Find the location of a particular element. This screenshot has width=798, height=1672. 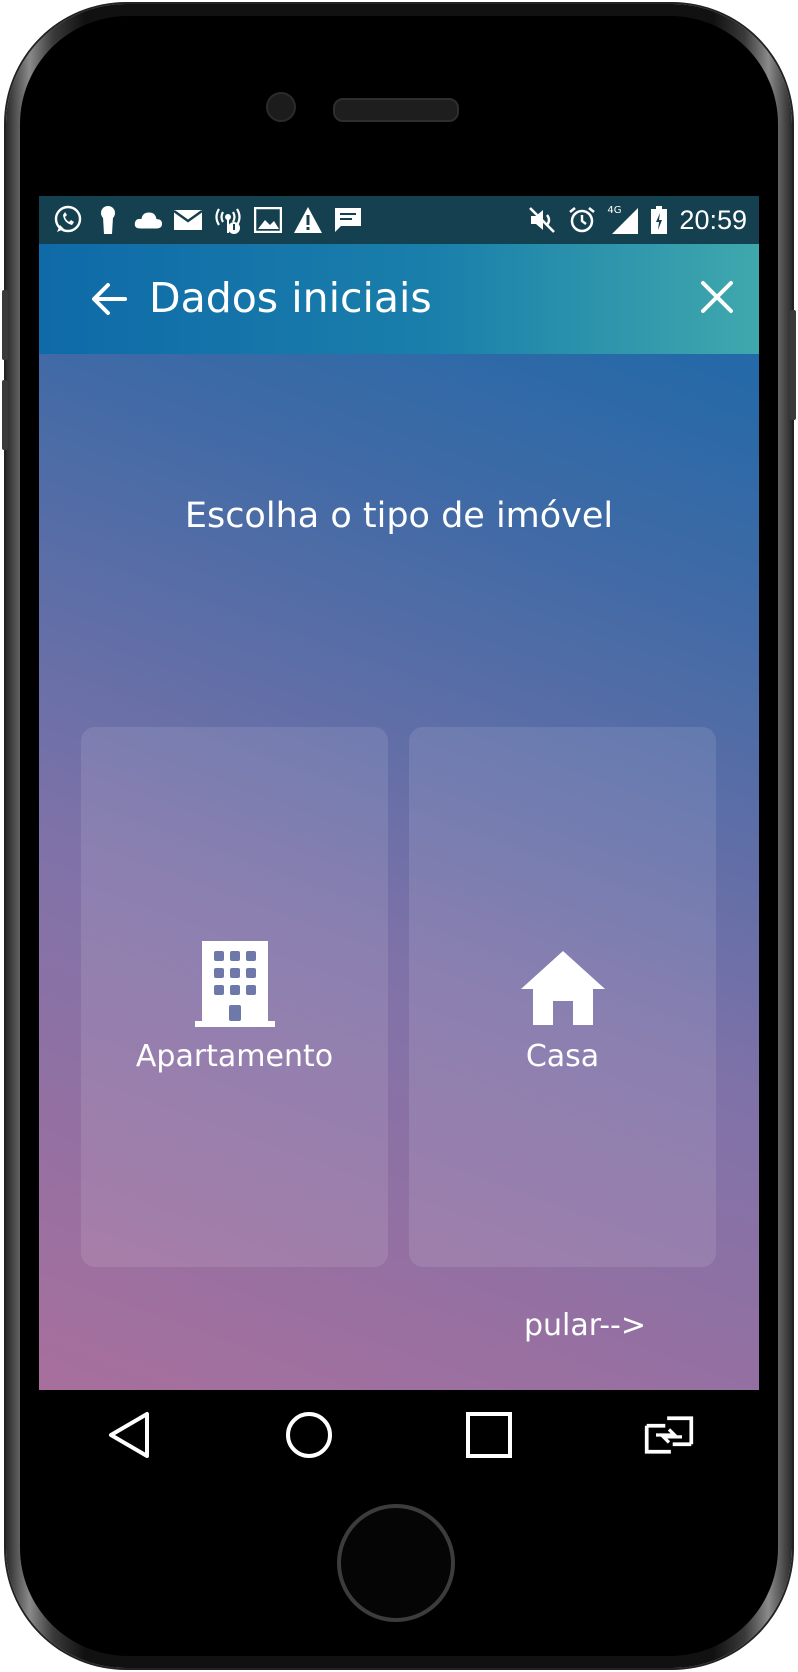

notification-icons is located at coordinates (201, 220).